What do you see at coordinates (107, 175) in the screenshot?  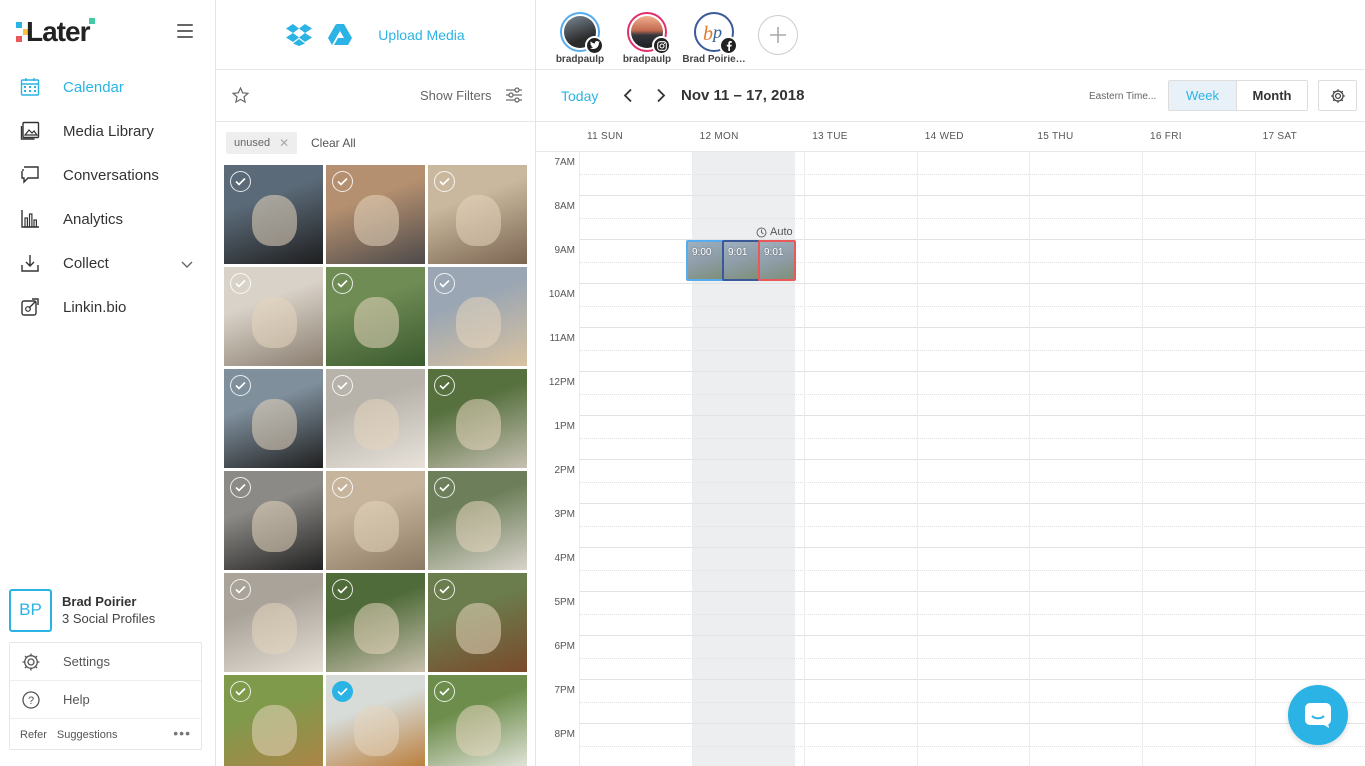 I see `nav-item-conversations: Conversations` at bounding box center [107, 175].